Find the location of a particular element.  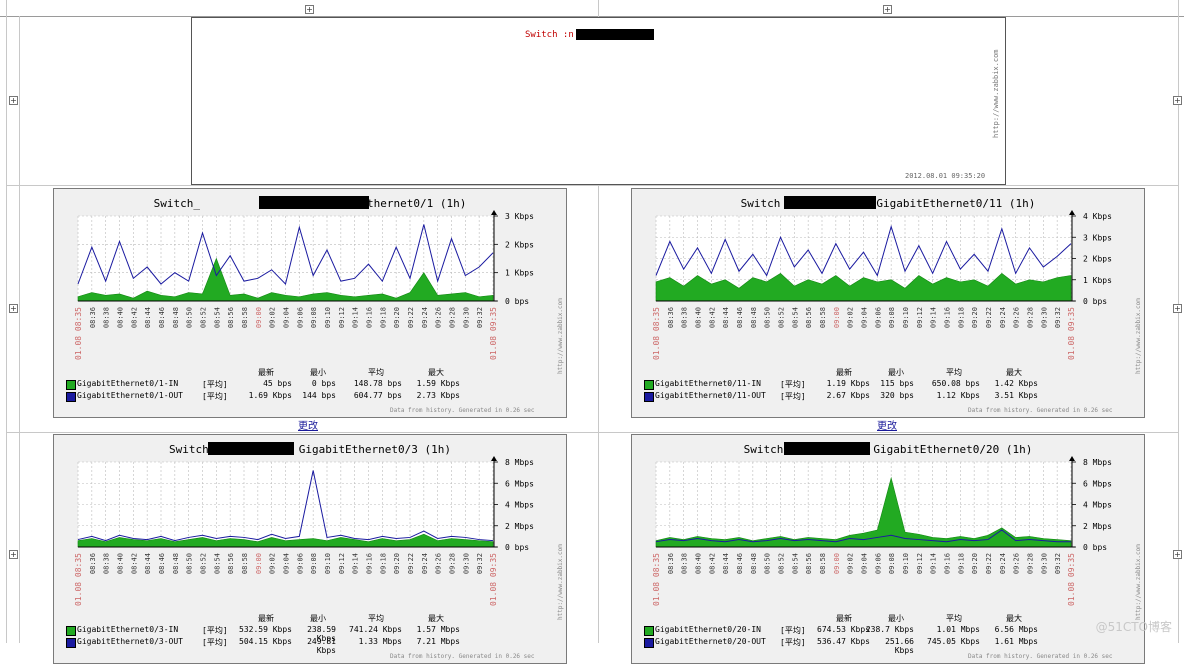

x-tick-label: 08:48 is located at coordinates (754, 563).